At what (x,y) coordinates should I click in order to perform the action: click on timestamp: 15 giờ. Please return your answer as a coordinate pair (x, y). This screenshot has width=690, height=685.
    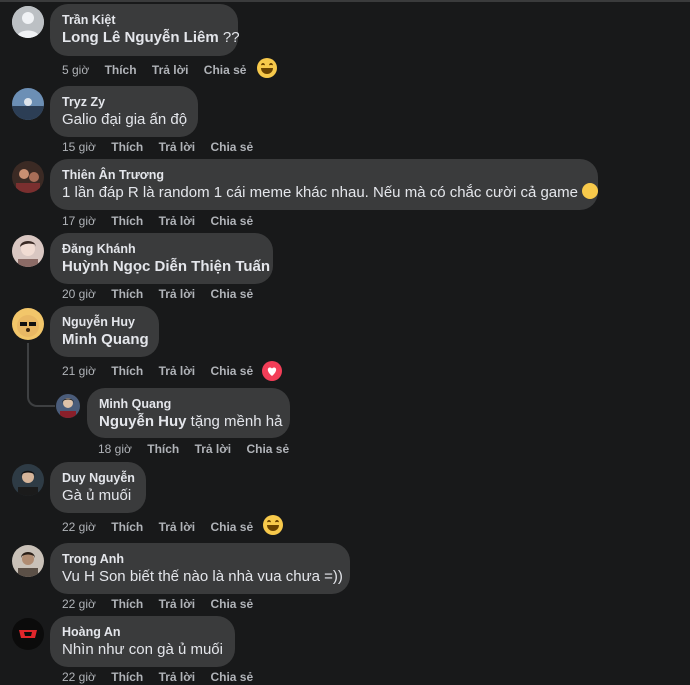
    Looking at the image, I should click on (79, 147).